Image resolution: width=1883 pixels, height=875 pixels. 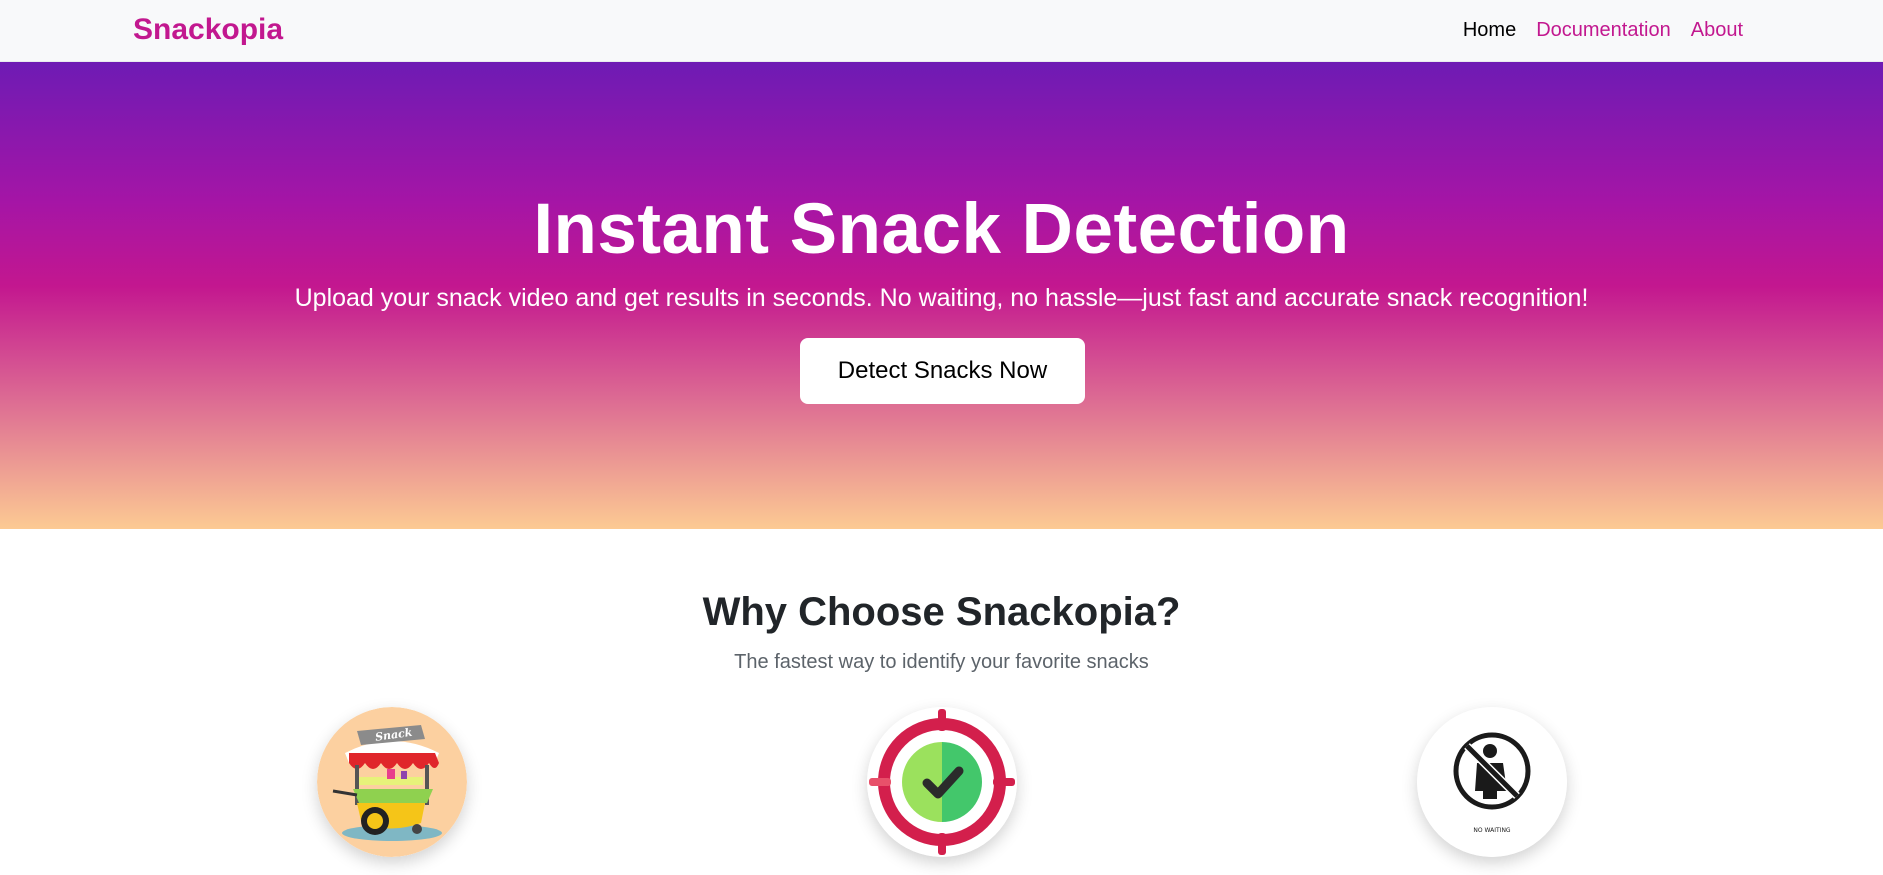 I want to click on hero-title: Instant Snack Detection, so click(x=941, y=229).